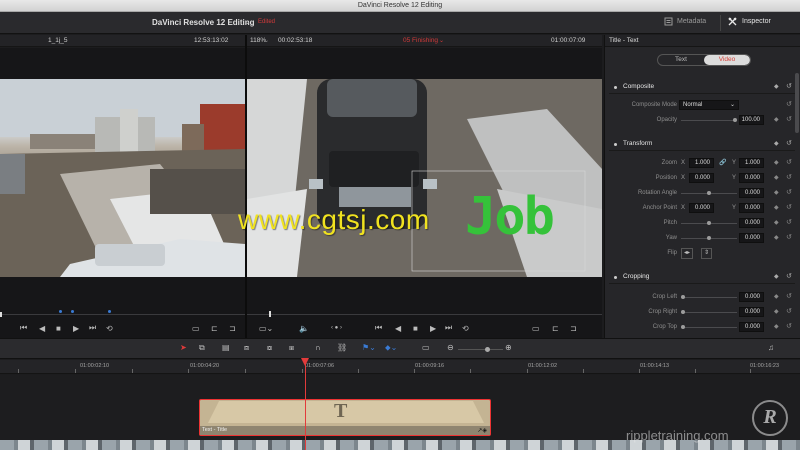  What do you see at coordinates (465, 328) in the screenshot?
I see `tl-loop-icon: ⟲` at bounding box center [465, 328].